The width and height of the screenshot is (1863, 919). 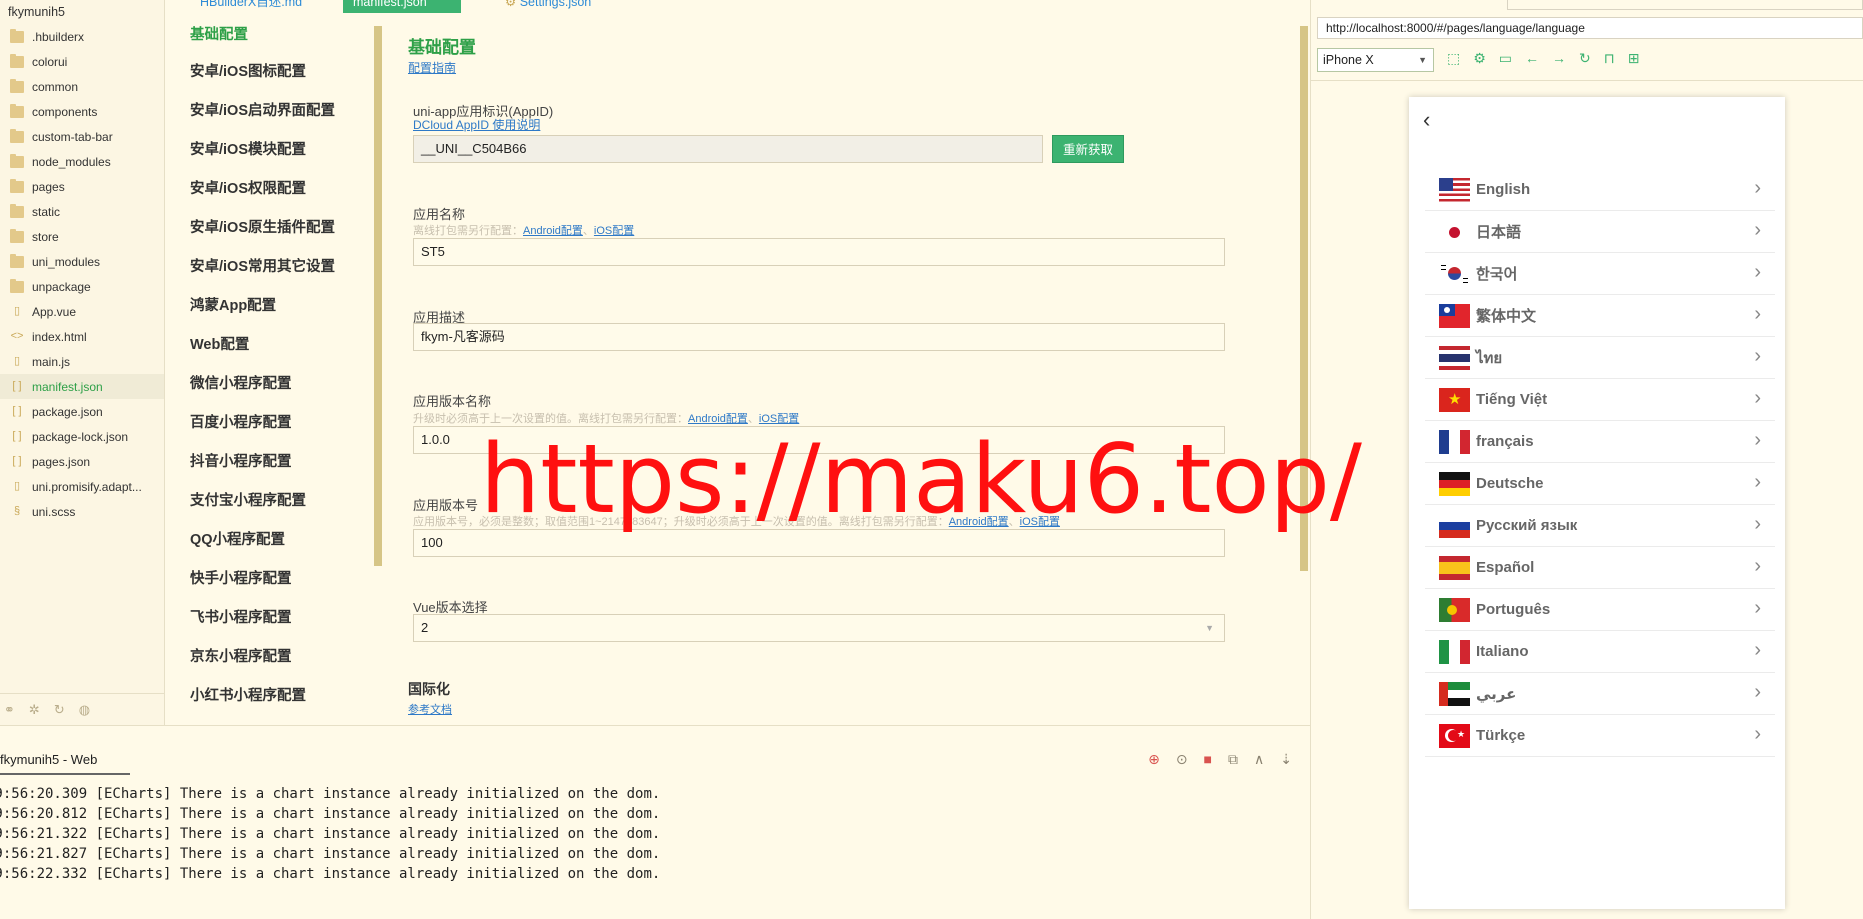 What do you see at coordinates (1208, 759) in the screenshot?
I see `stop-icon: ■` at bounding box center [1208, 759].